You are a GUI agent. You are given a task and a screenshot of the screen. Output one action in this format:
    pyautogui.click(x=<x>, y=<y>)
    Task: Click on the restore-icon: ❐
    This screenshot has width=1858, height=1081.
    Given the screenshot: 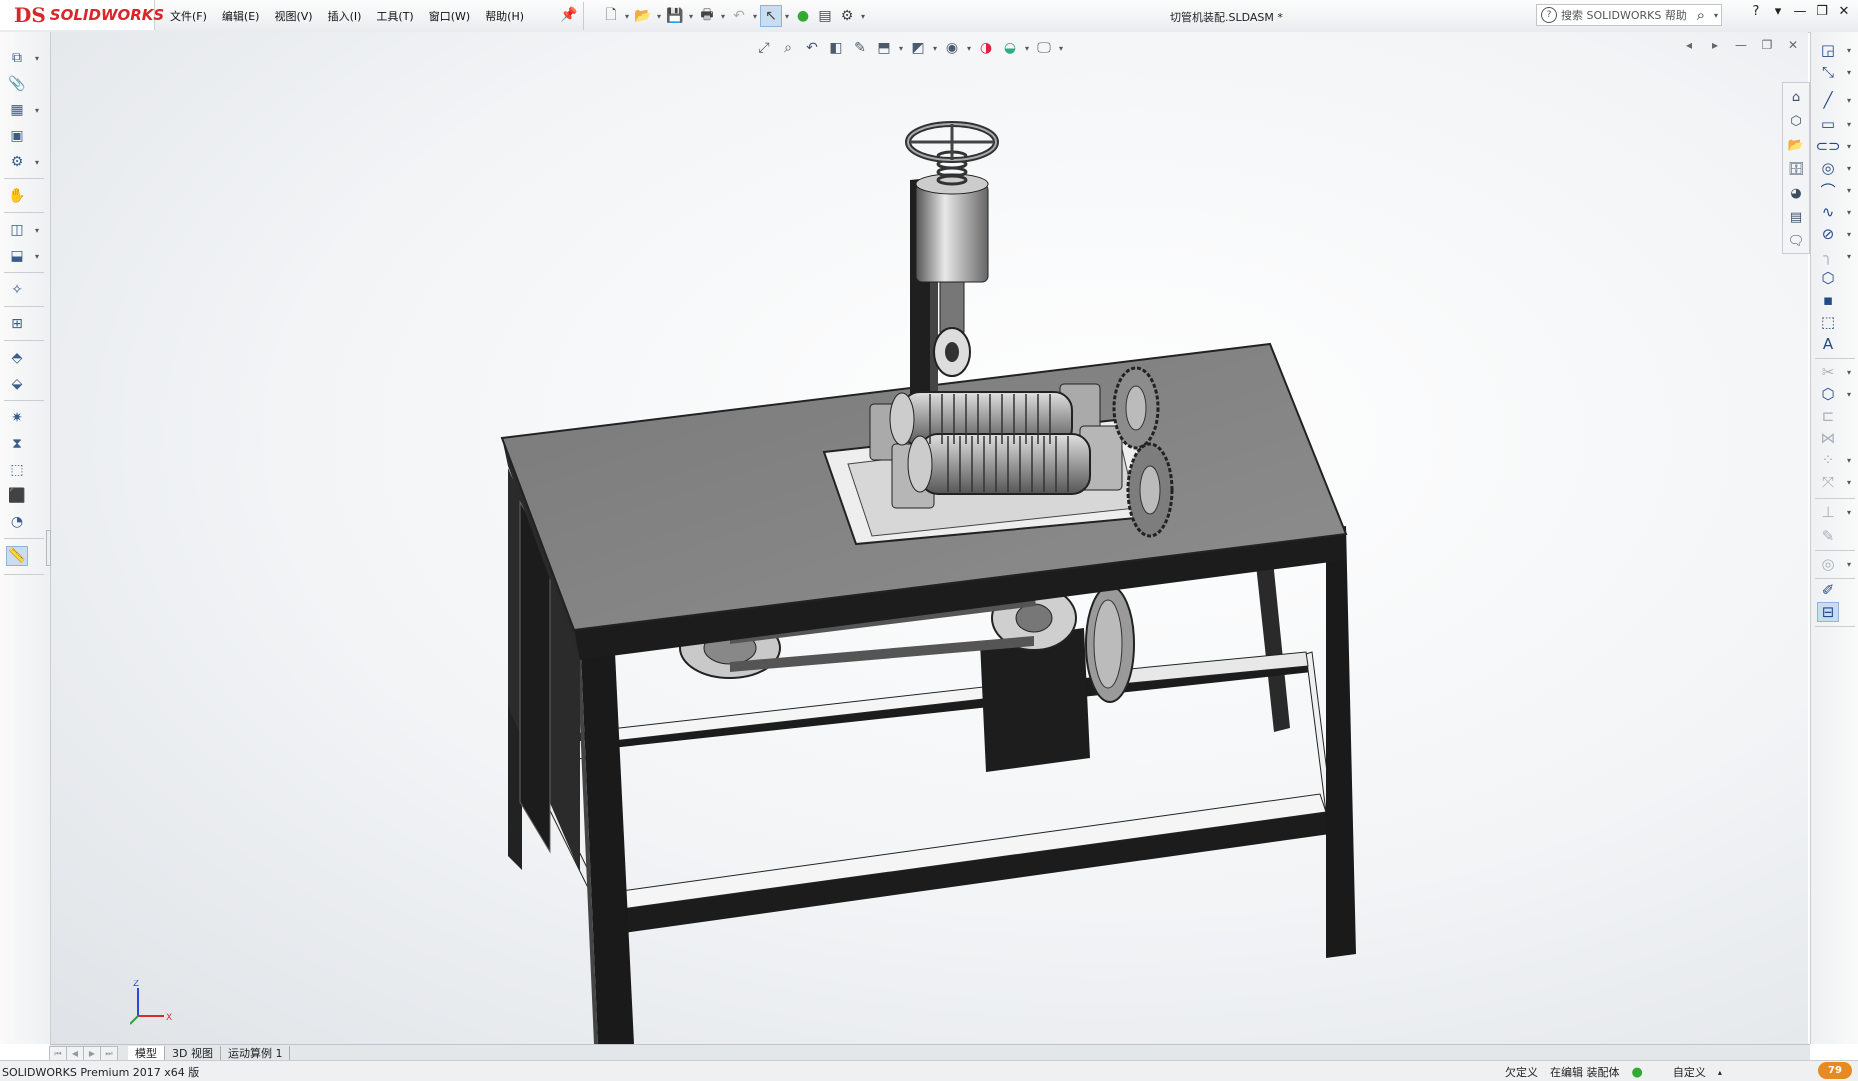 What is the action you would take?
    pyautogui.click(x=1822, y=11)
    